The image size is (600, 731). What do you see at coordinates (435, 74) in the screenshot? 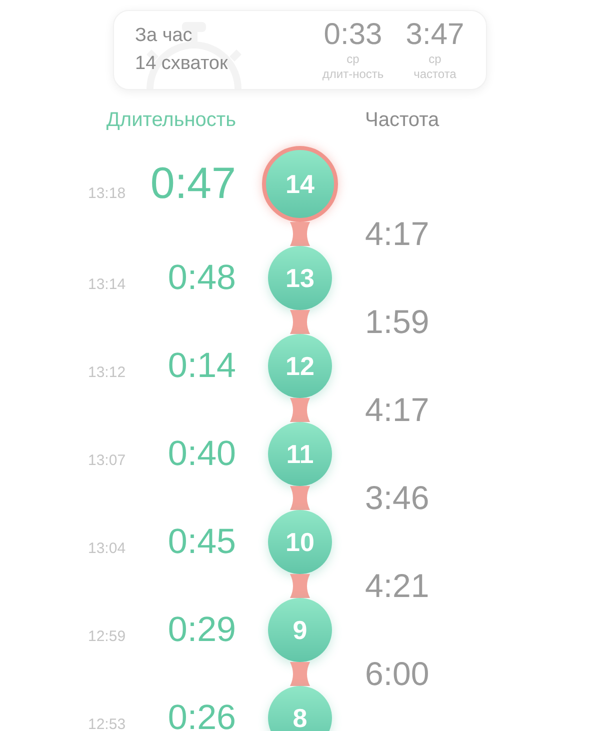
I see `stat-caption: частота` at bounding box center [435, 74].